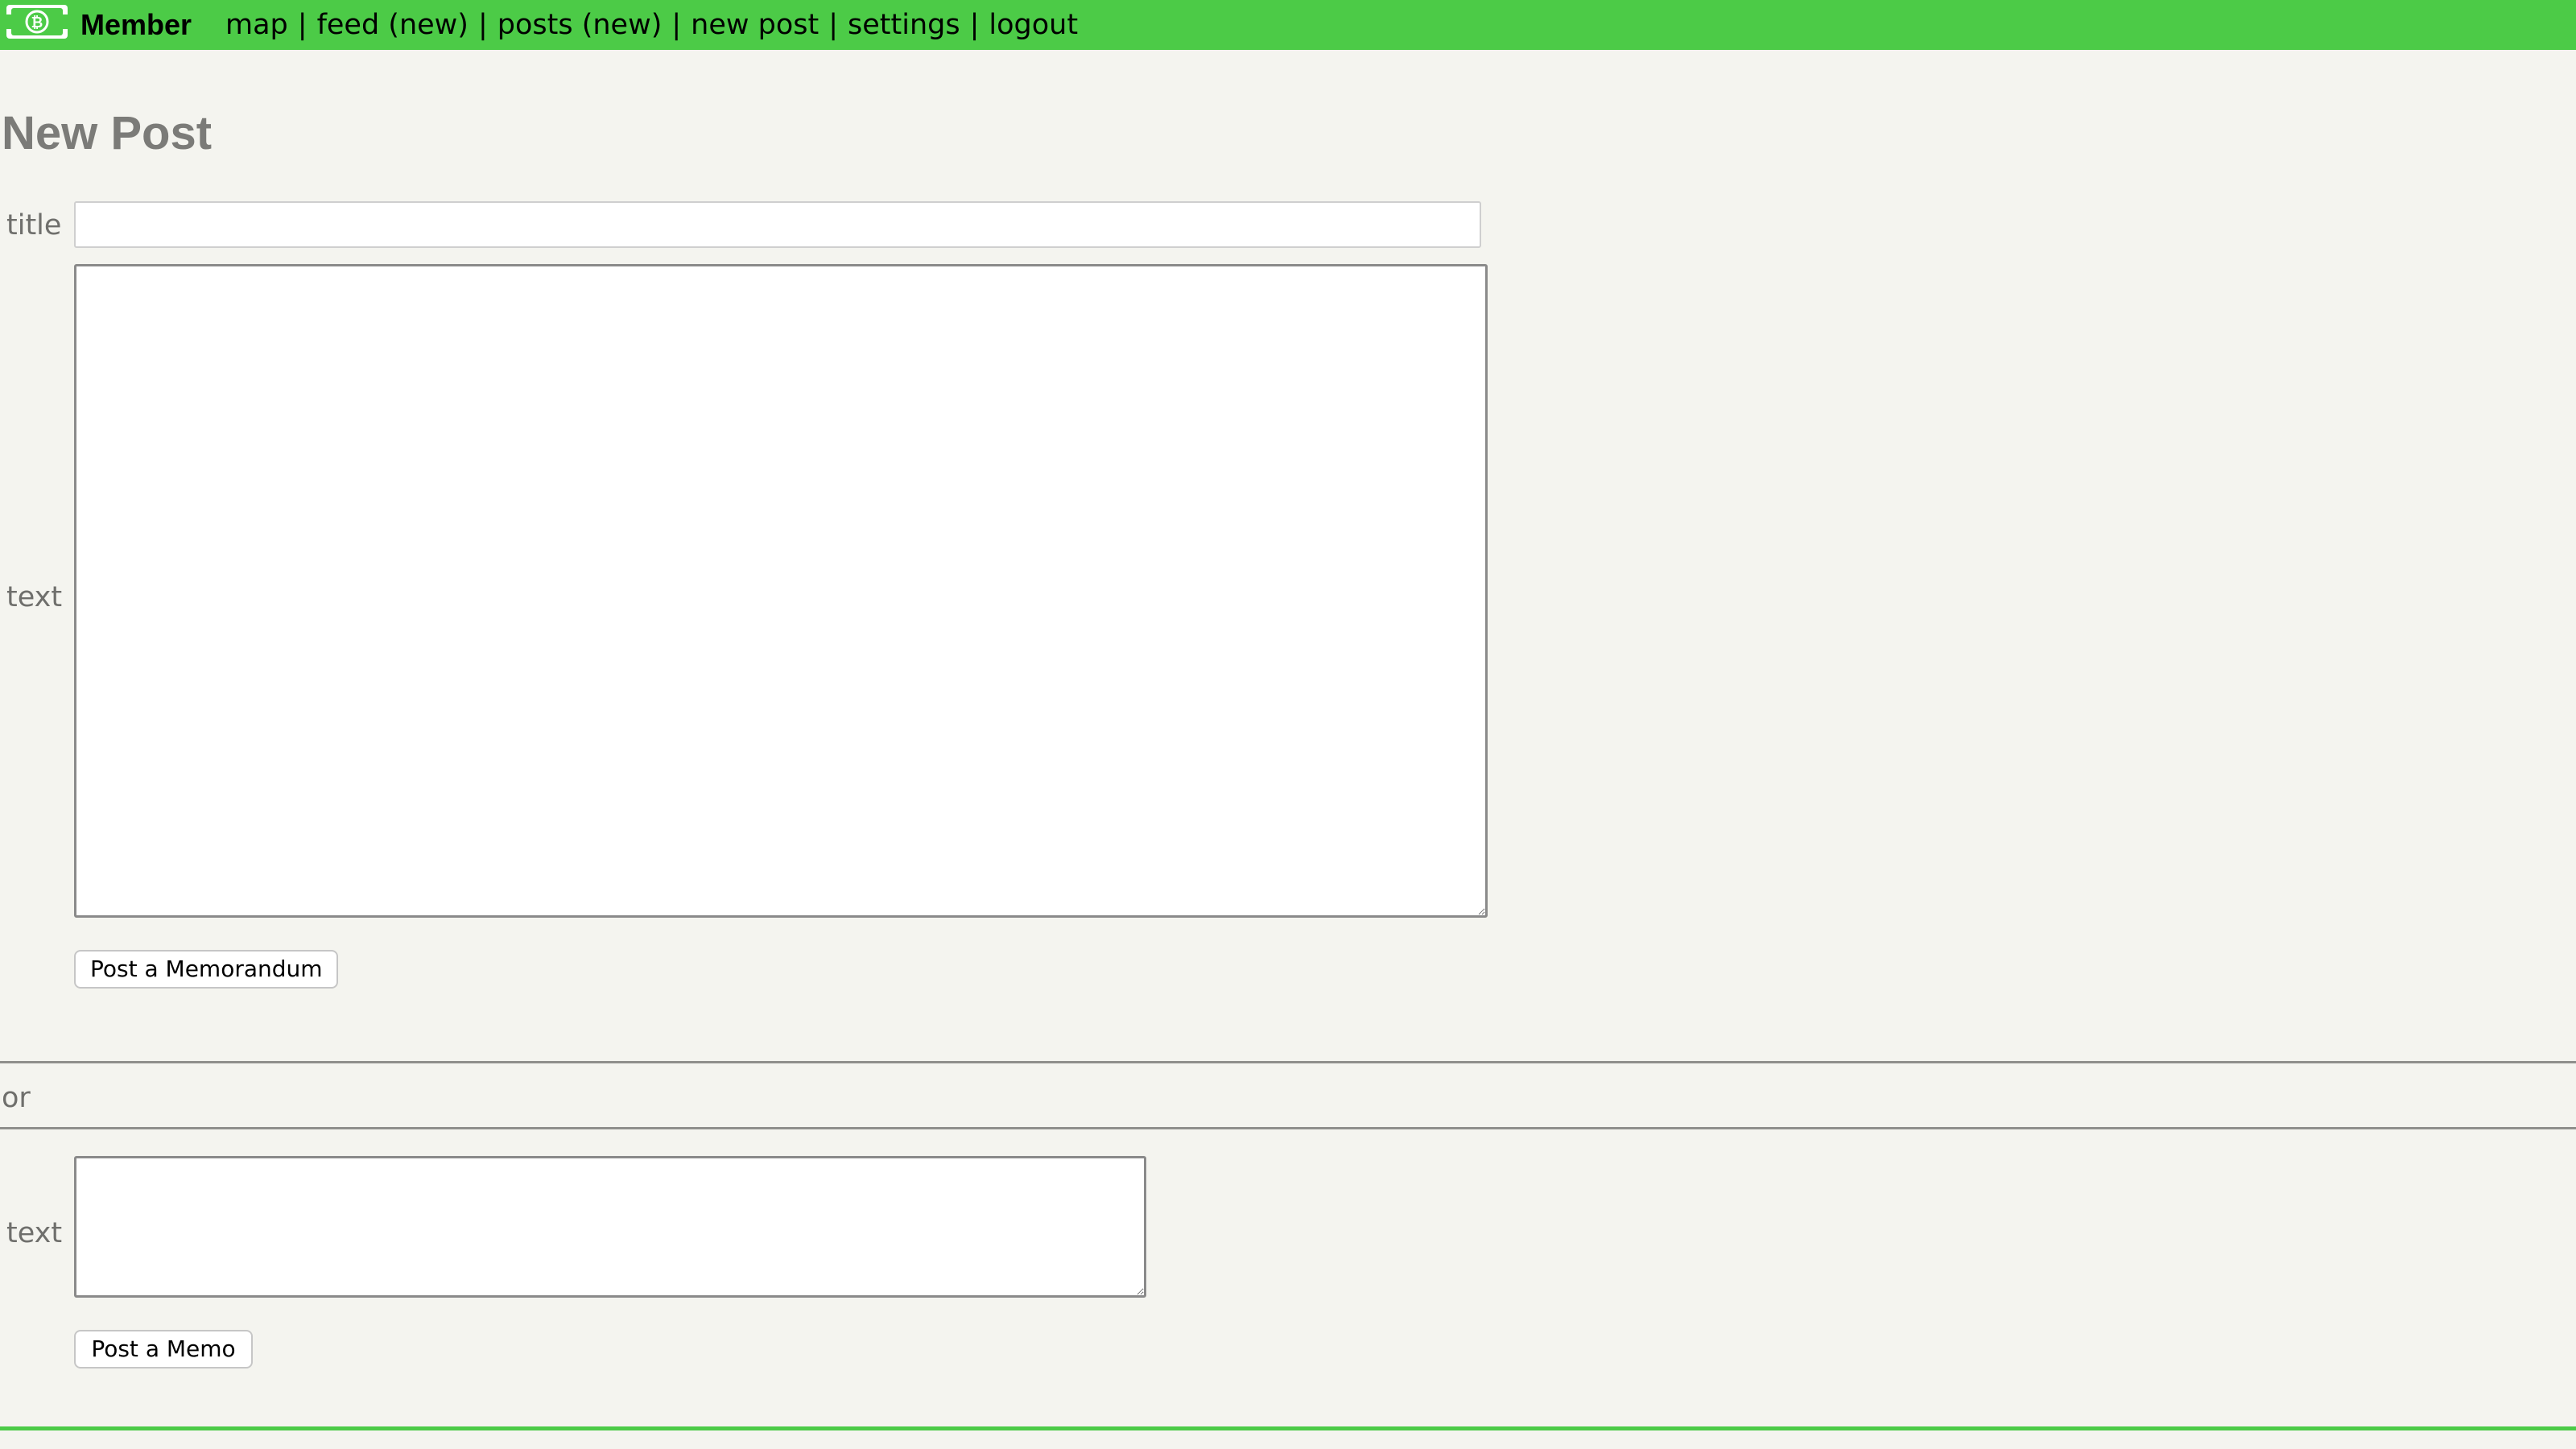  Describe the element at coordinates (34, 225) in the screenshot. I see `title-label: title` at that location.